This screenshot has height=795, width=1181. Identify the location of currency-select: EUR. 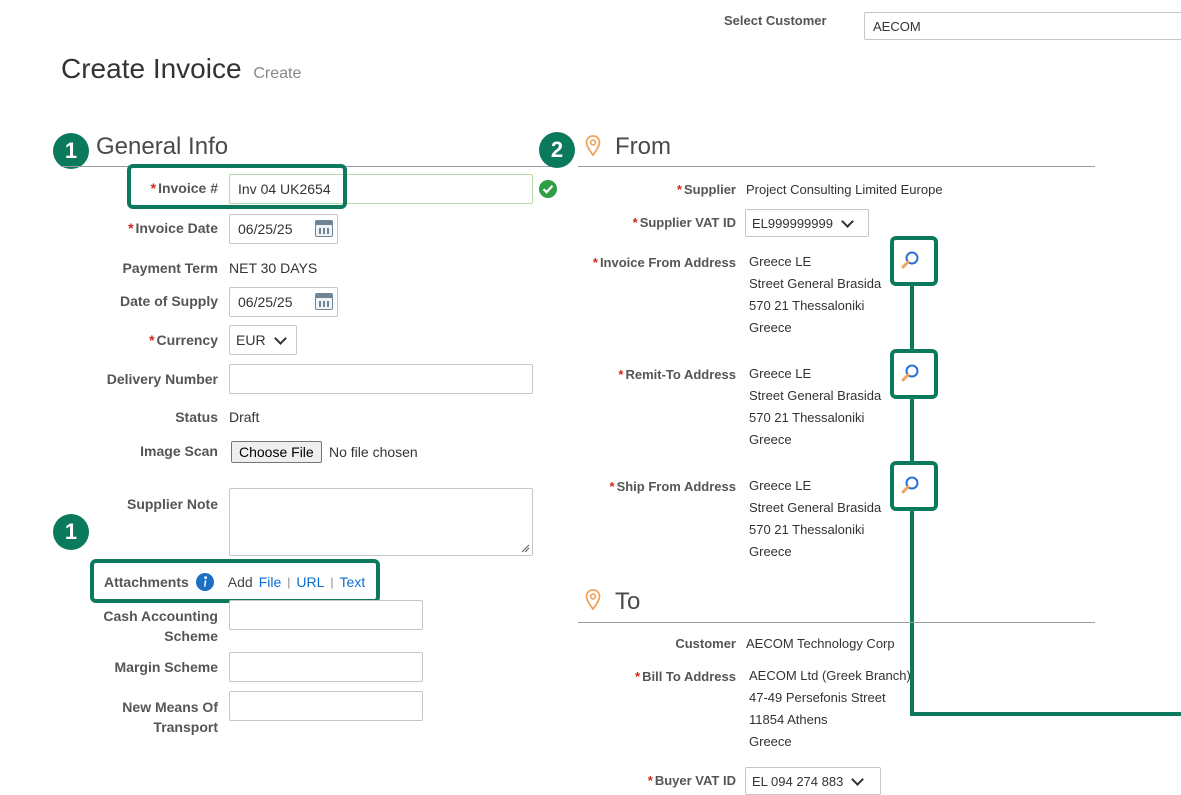
(263, 340).